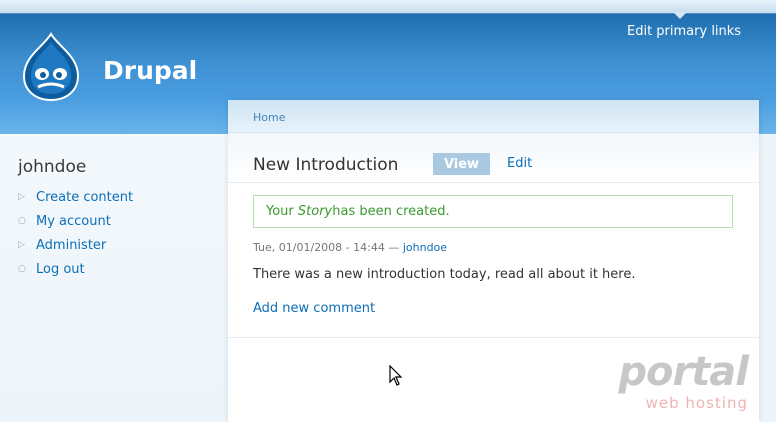  I want to click on content-divider, so click(493, 337).